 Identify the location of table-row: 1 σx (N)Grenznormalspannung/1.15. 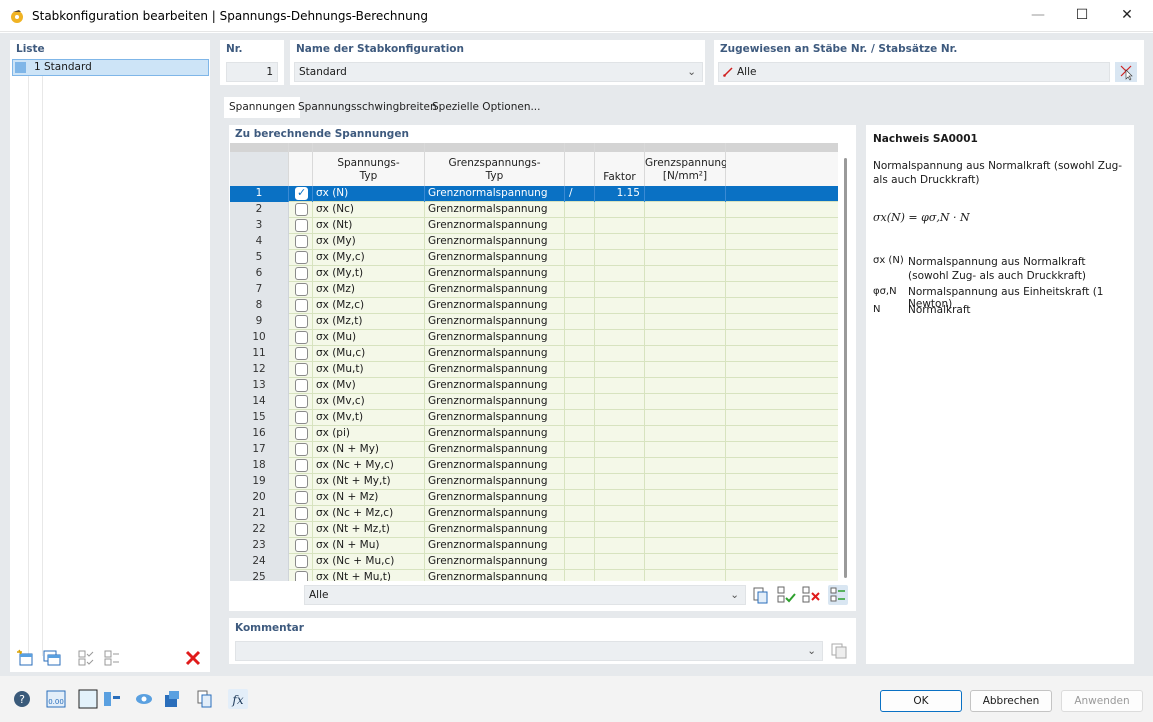
(534, 194).